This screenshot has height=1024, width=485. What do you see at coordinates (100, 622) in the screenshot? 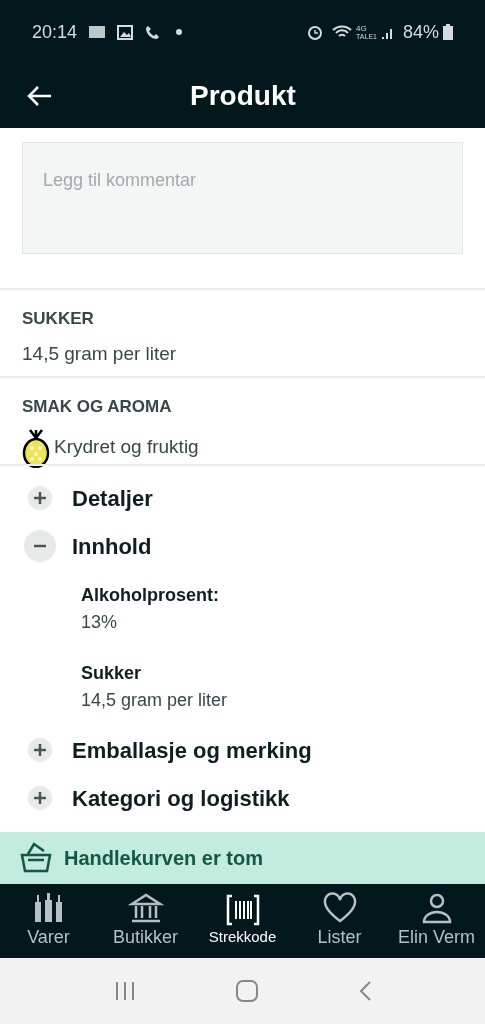
I see `detail-value: 13%` at bounding box center [100, 622].